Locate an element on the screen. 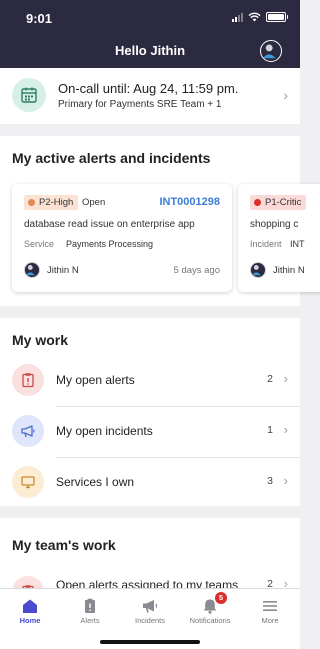 This screenshot has height=649, width=320. my-open-incidents-row: My open incidents 1 › is located at coordinates (150, 432).